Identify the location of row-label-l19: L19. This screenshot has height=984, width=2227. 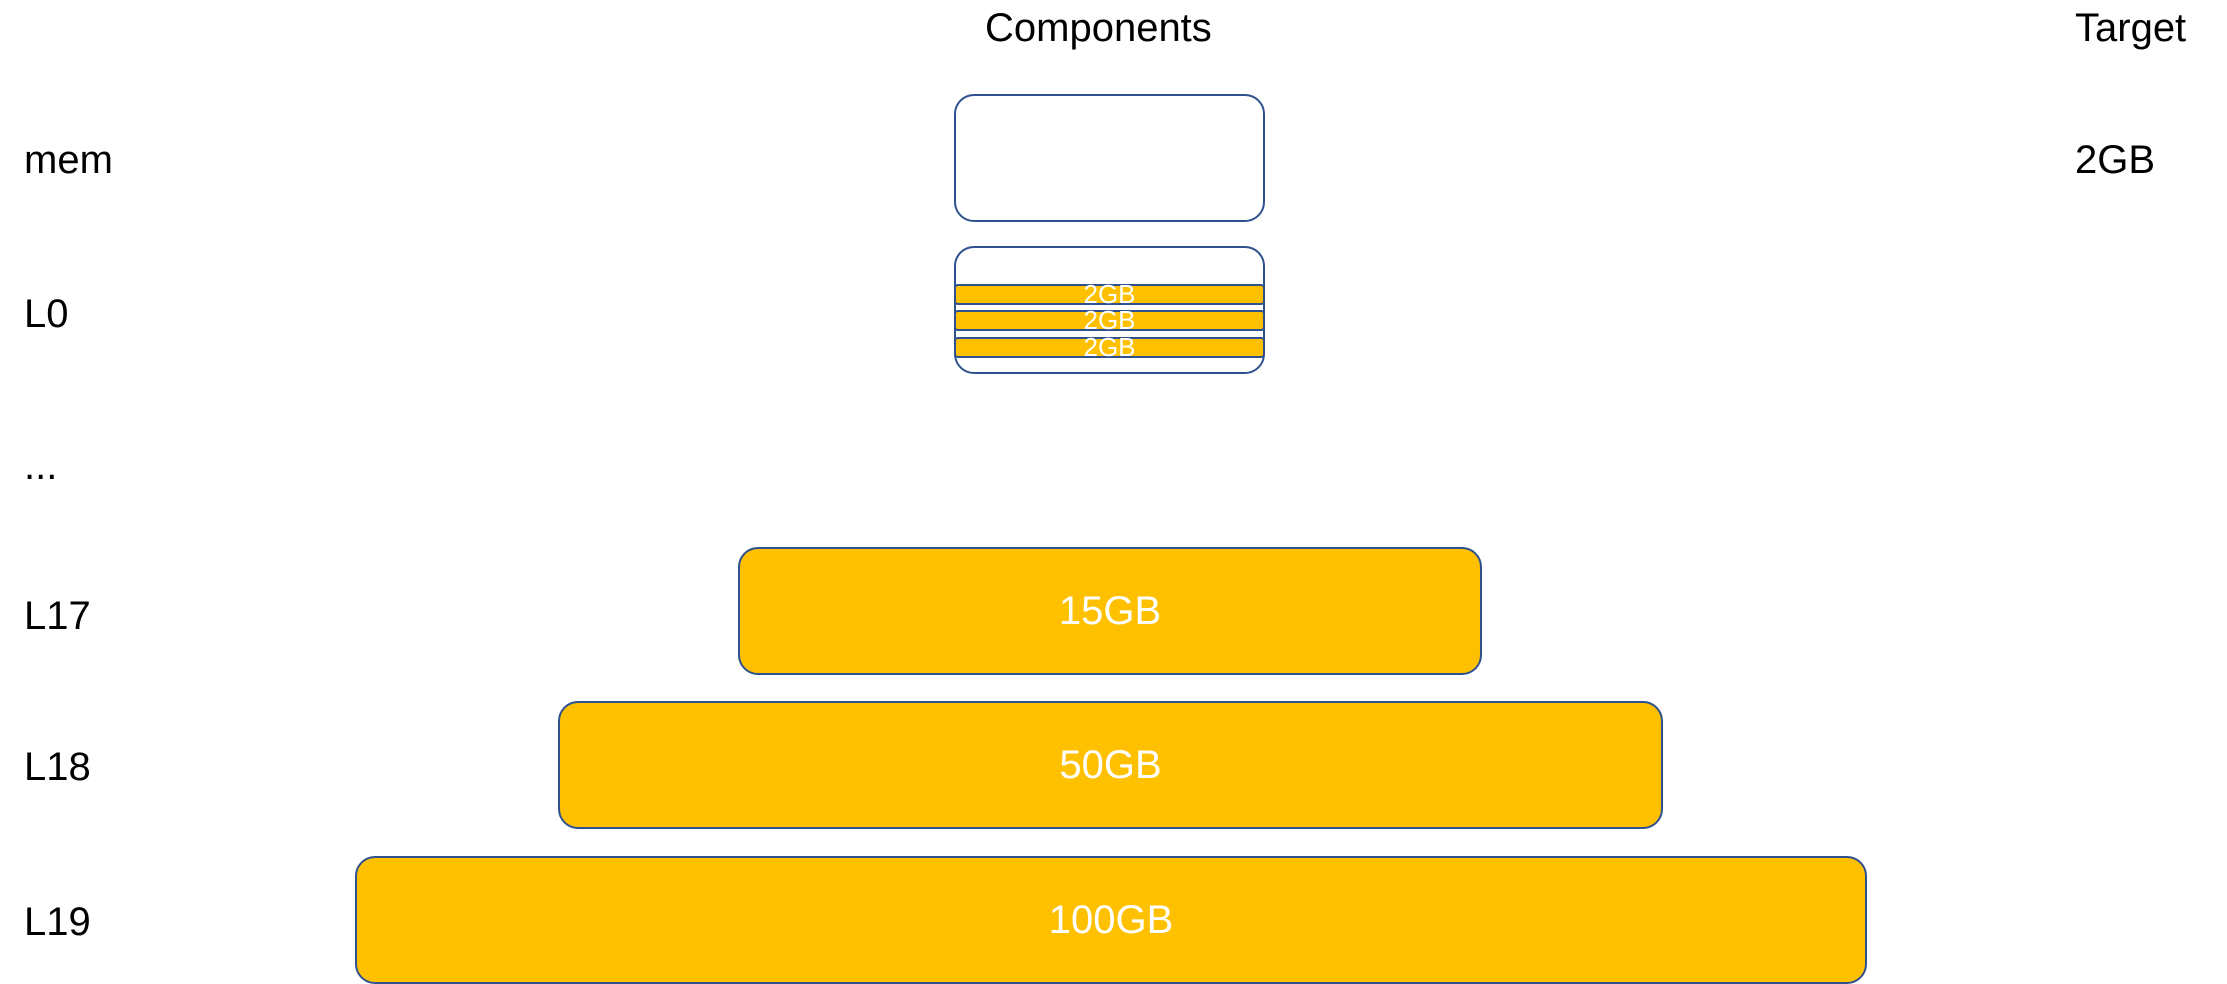
(57, 922).